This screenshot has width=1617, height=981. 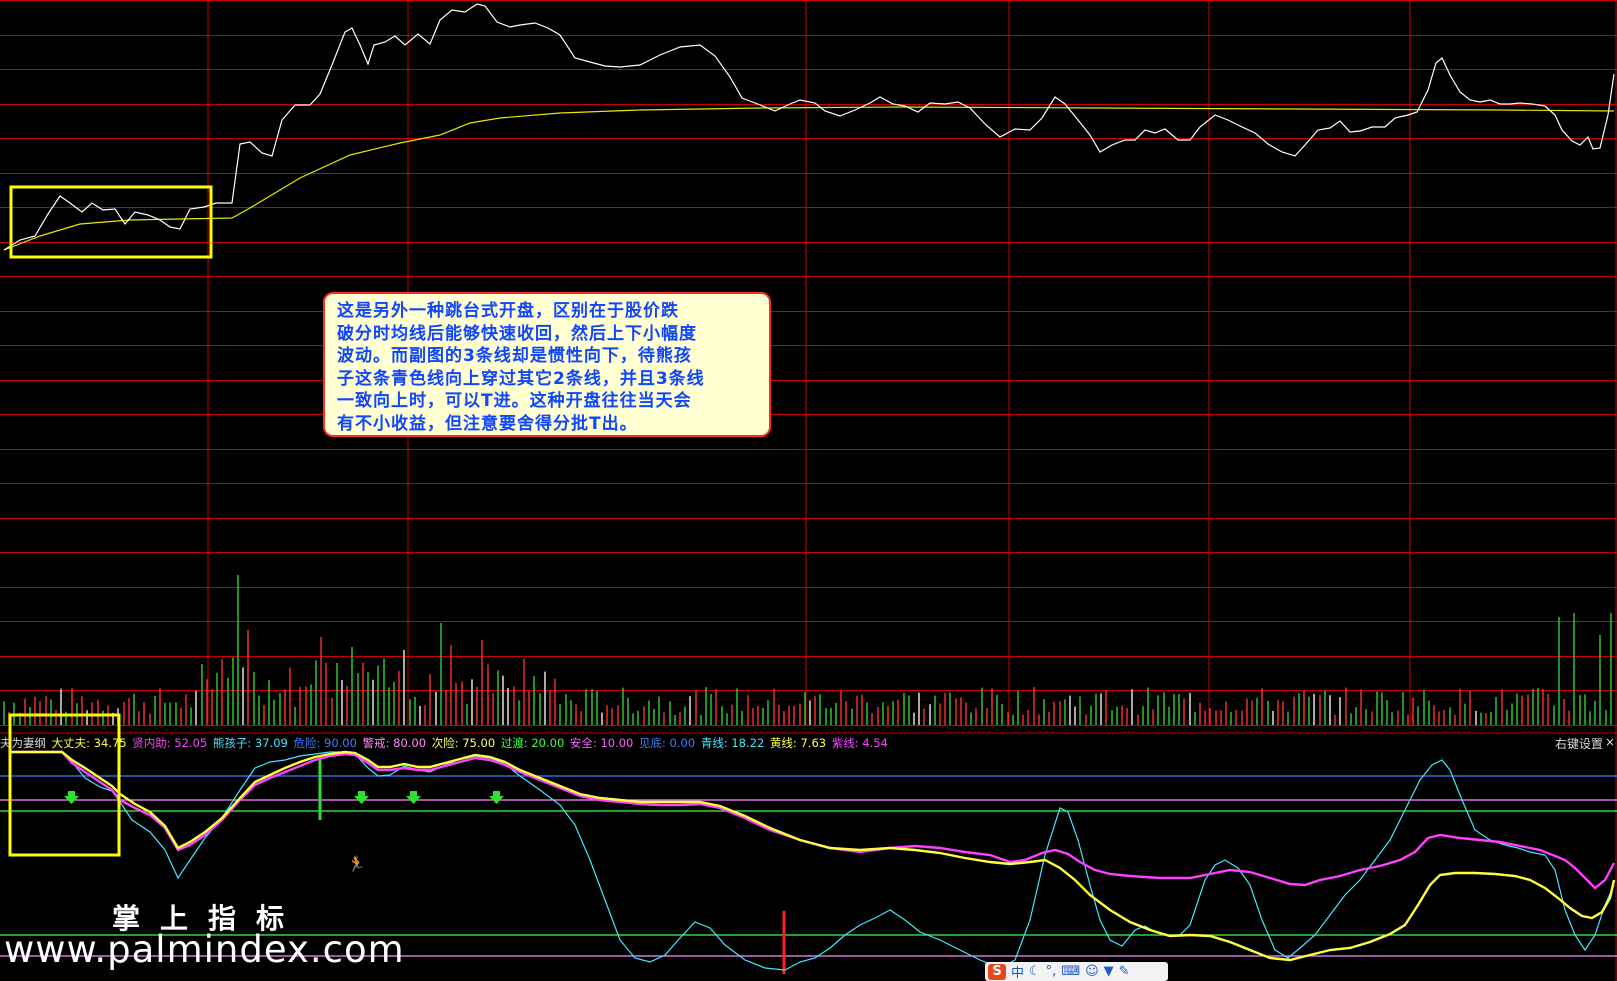 I want to click on legend-item: 次险: 75.00, so click(x=465, y=743).